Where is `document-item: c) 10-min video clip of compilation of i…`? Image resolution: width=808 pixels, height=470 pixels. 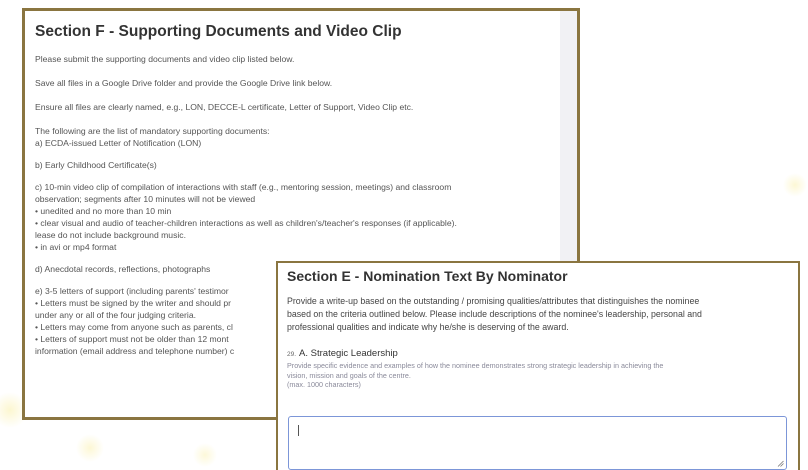
document-item: c) 10-min video clip of compilation of i… is located at coordinates (243, 187).